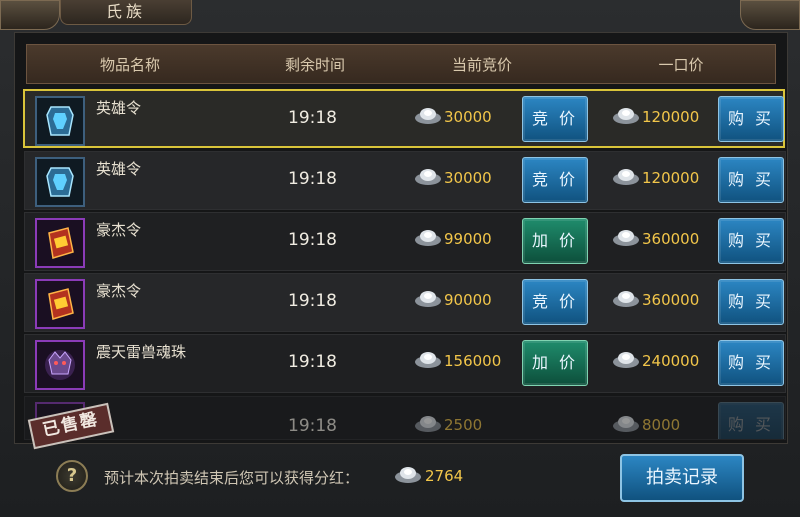 The height and width of the screenshot is (517, 800). Describe the element at coordinates (315, 65) in the screenshot. I see `header-remaining-time: 剩余时间` at that location.